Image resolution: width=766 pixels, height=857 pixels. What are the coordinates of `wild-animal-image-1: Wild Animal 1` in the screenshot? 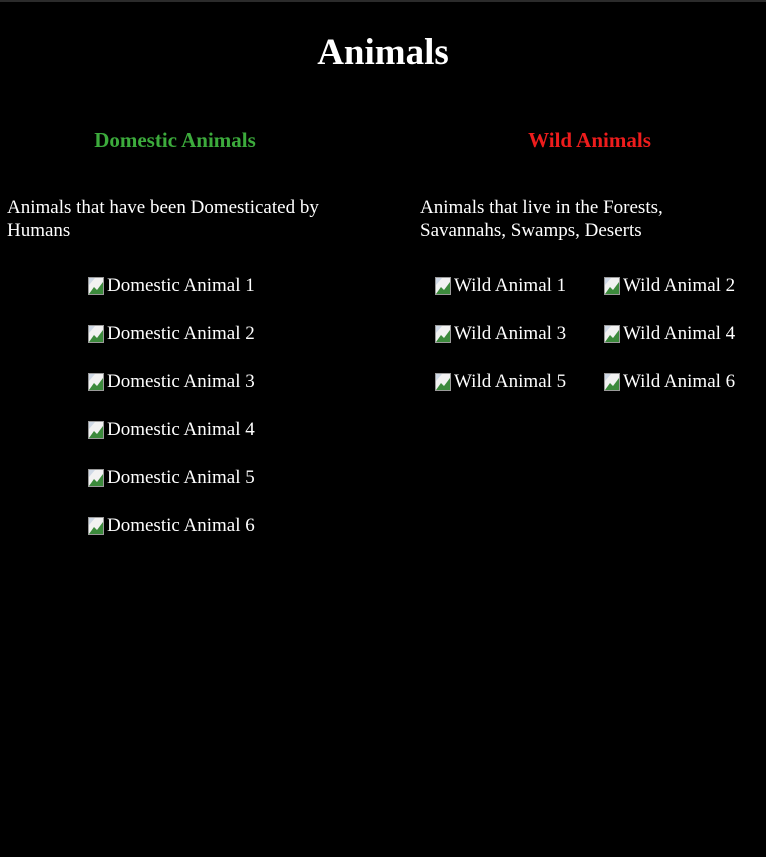 It's located at (500, 286).